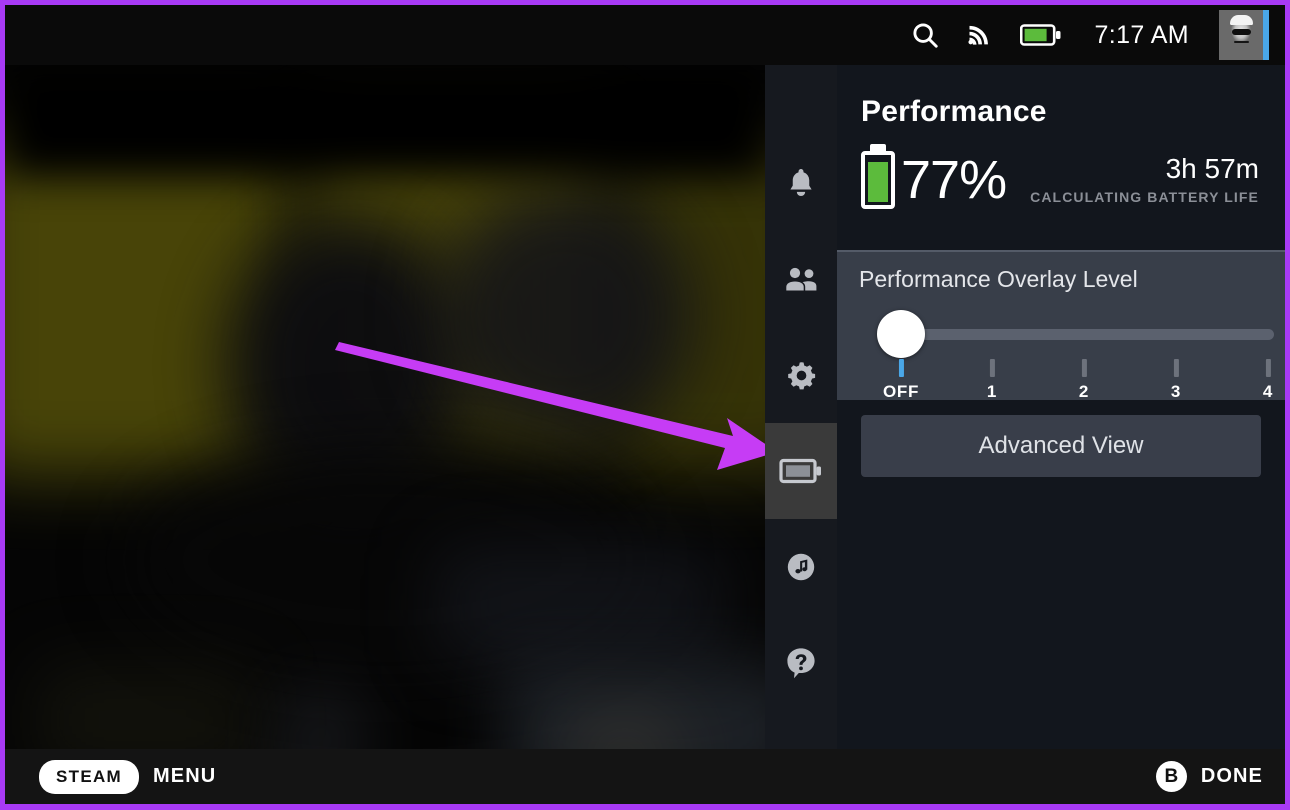 This screenshot has width=1290, height=810. I want to click on battery-fill, so click(878, 182).